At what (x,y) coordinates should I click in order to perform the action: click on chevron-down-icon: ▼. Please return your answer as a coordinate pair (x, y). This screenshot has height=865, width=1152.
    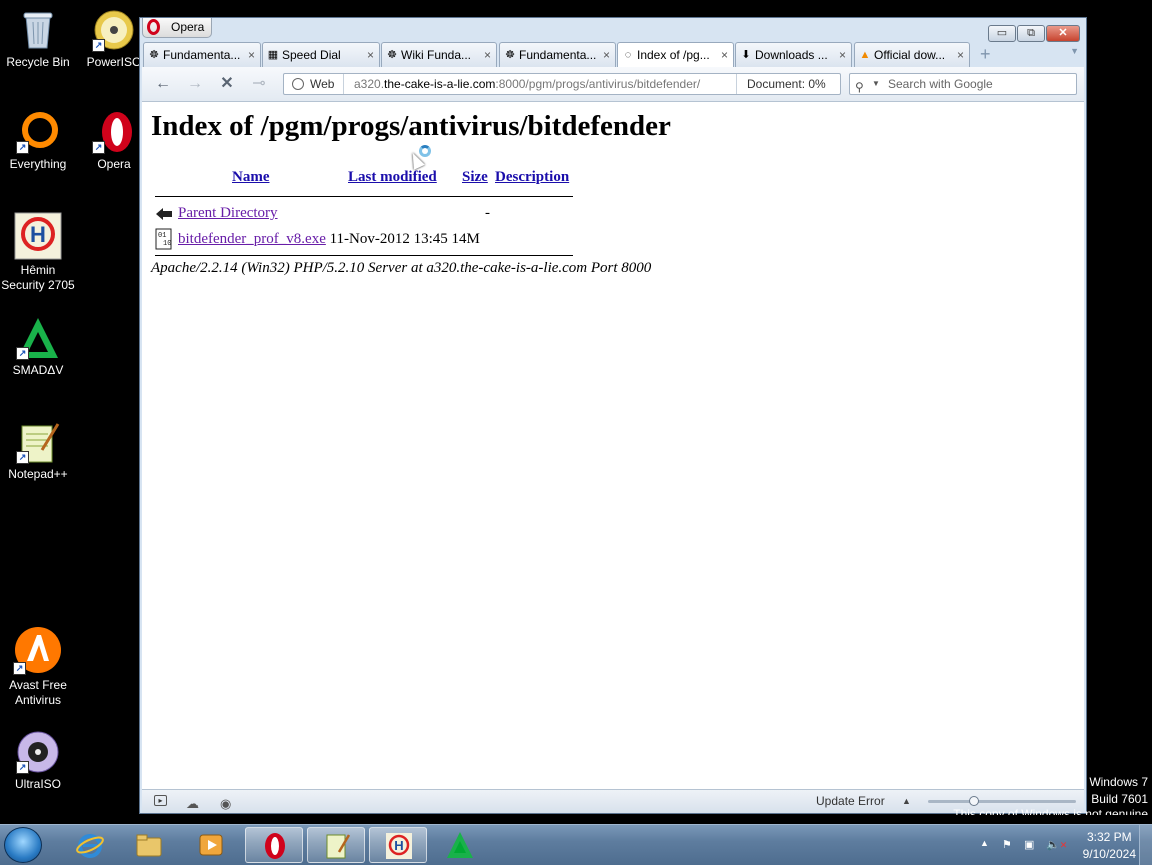
    Looking at the image, I should click on (876, 84).